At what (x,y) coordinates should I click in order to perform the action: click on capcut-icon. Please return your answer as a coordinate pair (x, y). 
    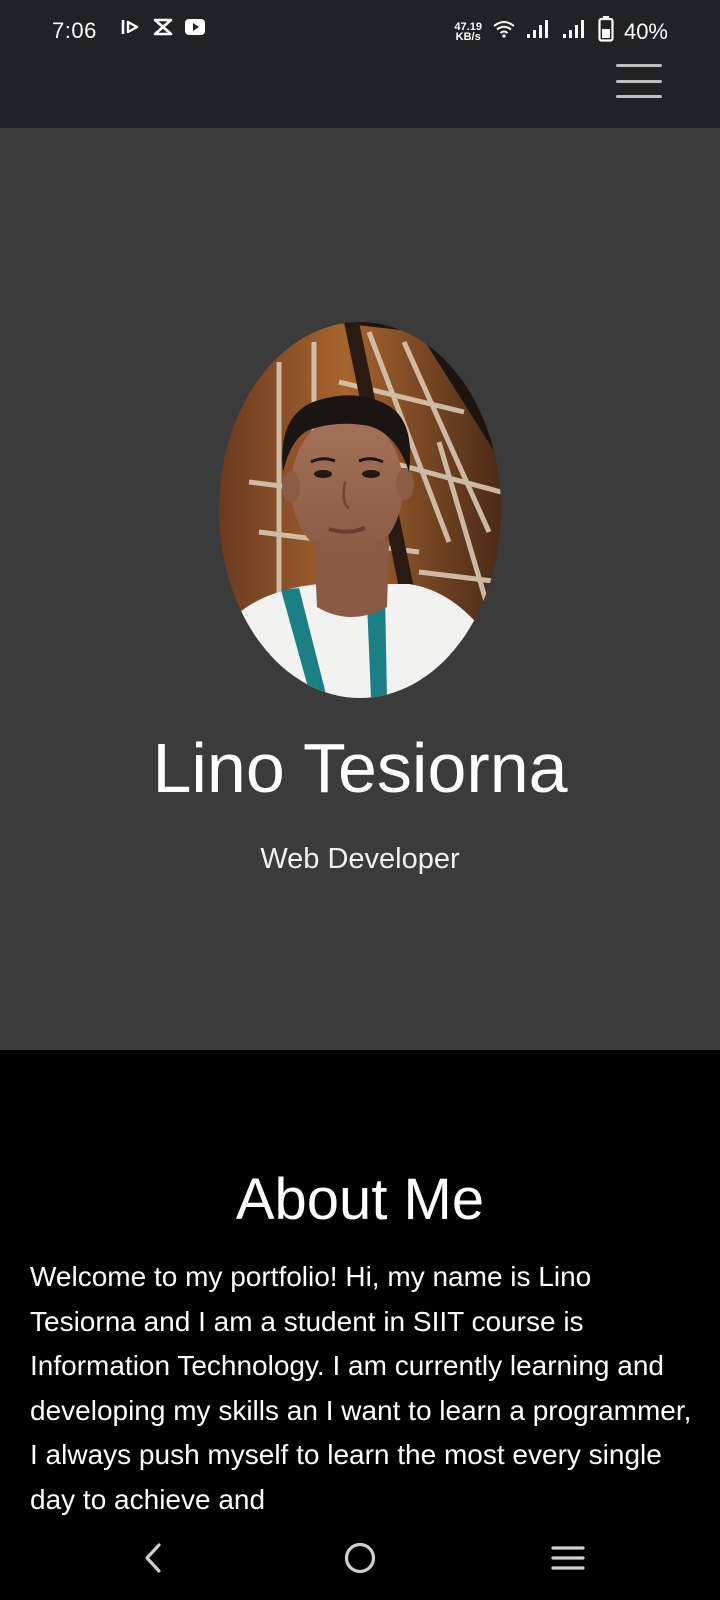
    Looking at the image, I should click on (163, 29).